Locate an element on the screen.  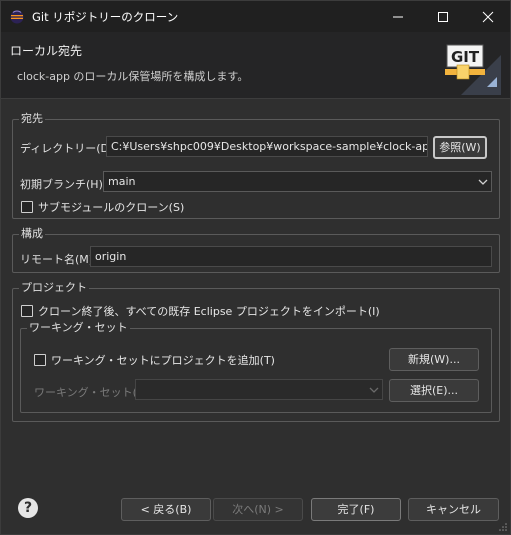
browse-button: 参照(W) is located at coordinates (460, 147).